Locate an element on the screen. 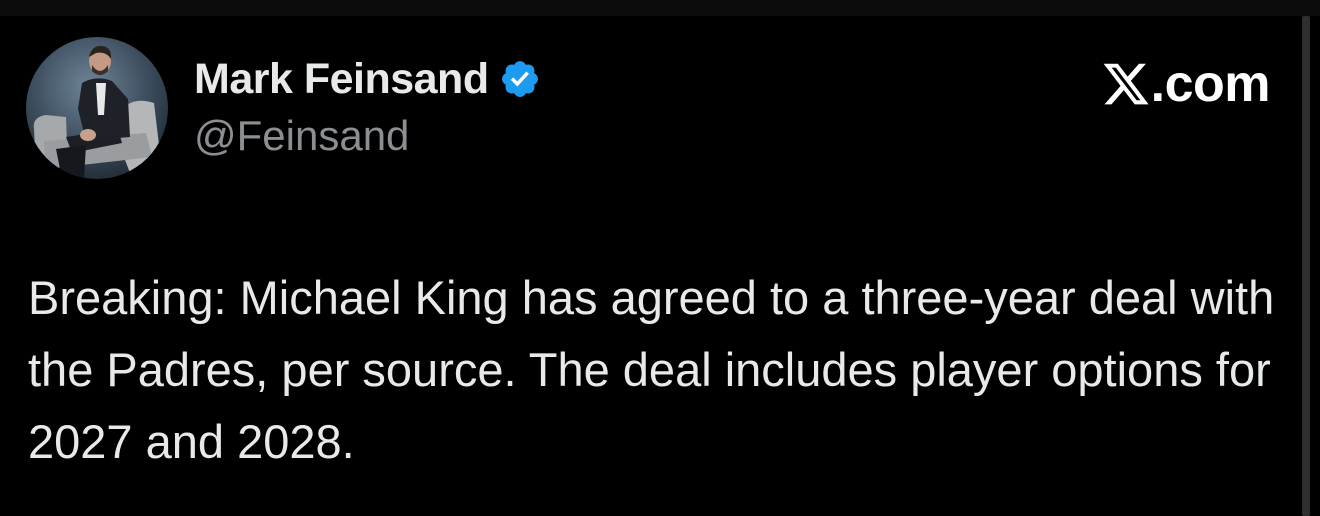 This screenshot has width=1320, height=516. brand-domain-text: .com is located at coordinates (1210, 84).